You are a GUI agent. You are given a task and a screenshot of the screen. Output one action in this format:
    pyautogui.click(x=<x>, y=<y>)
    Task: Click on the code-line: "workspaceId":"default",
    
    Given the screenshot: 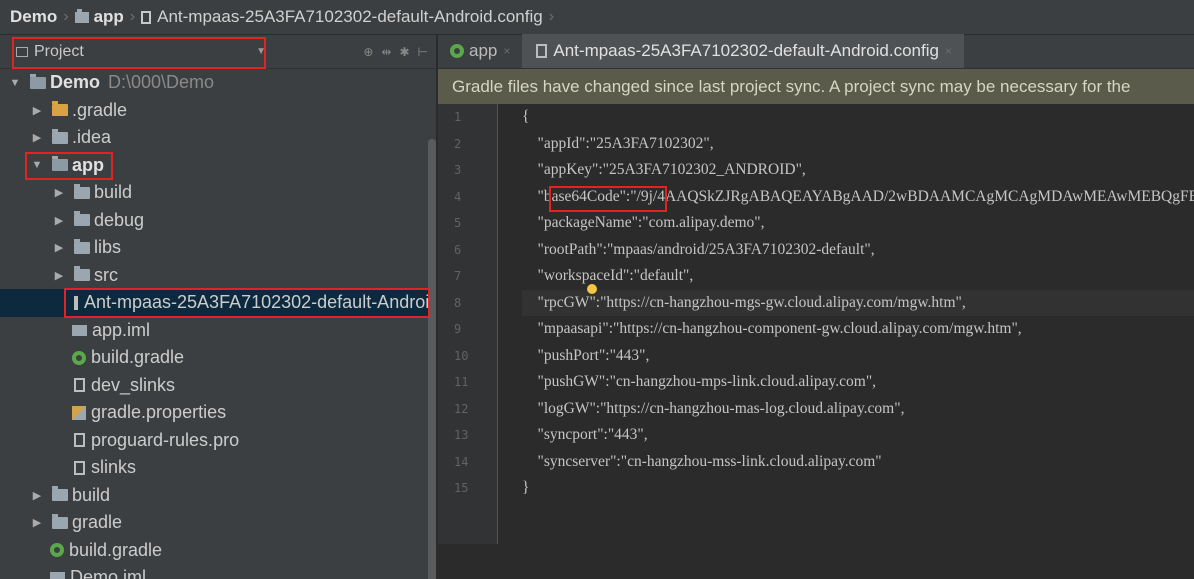 What is the action you would take?
    pyautogui.click(x=608, y=275)
    